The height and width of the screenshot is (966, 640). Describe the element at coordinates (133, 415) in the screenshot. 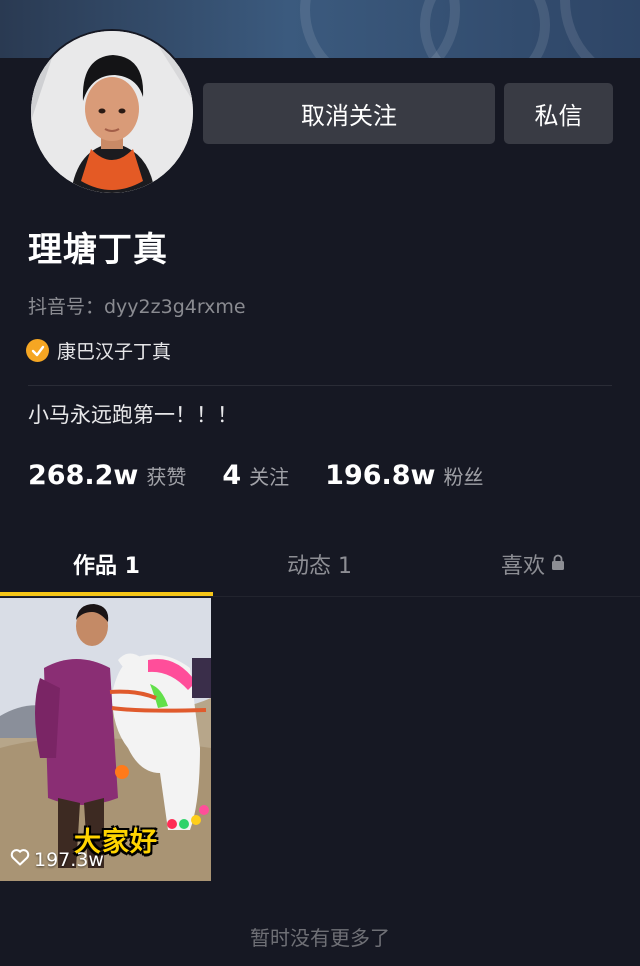

I see `profile-bio: 小马永远跑第一！！！` at that location.